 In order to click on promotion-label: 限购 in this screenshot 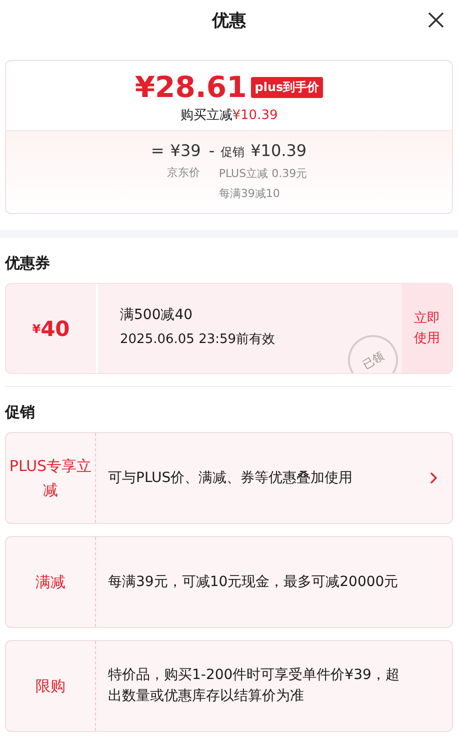, I will do `click(51, 686)`.